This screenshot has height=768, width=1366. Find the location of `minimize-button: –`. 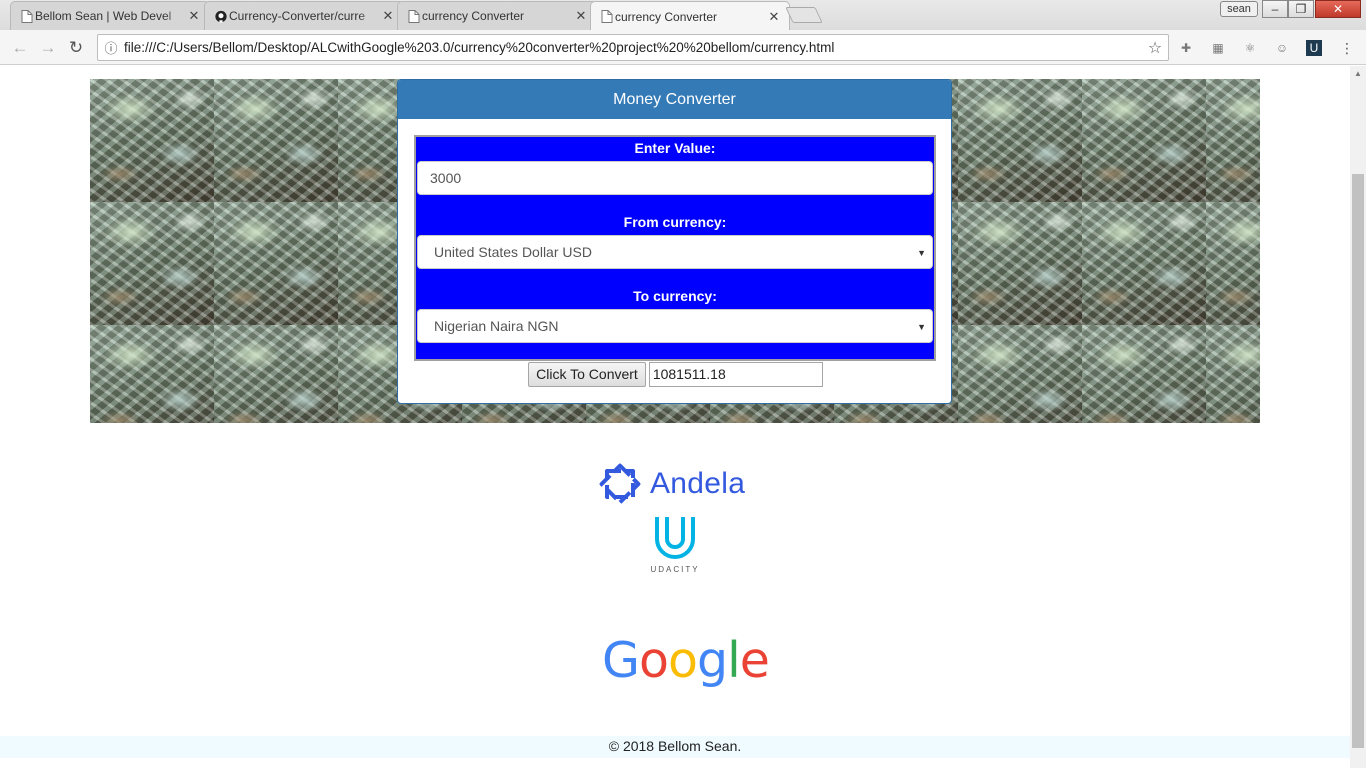

minimize-button: – is located at coordinates (1275, 9).